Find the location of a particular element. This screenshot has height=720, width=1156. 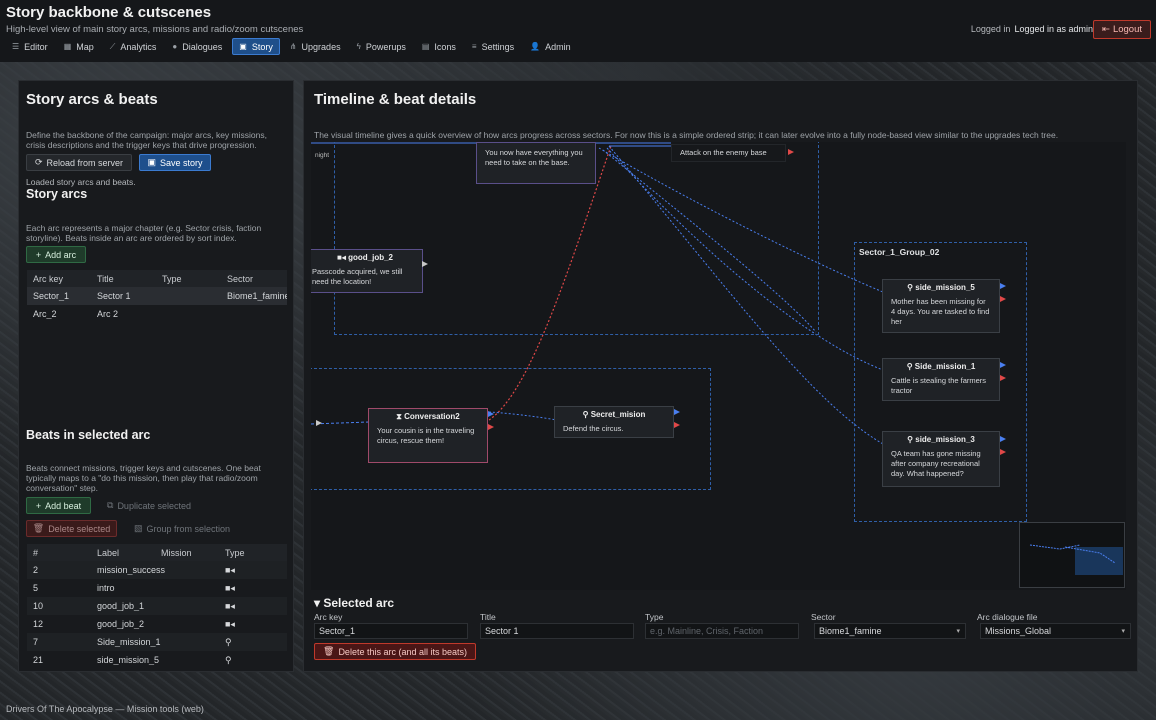

chat-icon: ● is located at coordinates (175, 46).